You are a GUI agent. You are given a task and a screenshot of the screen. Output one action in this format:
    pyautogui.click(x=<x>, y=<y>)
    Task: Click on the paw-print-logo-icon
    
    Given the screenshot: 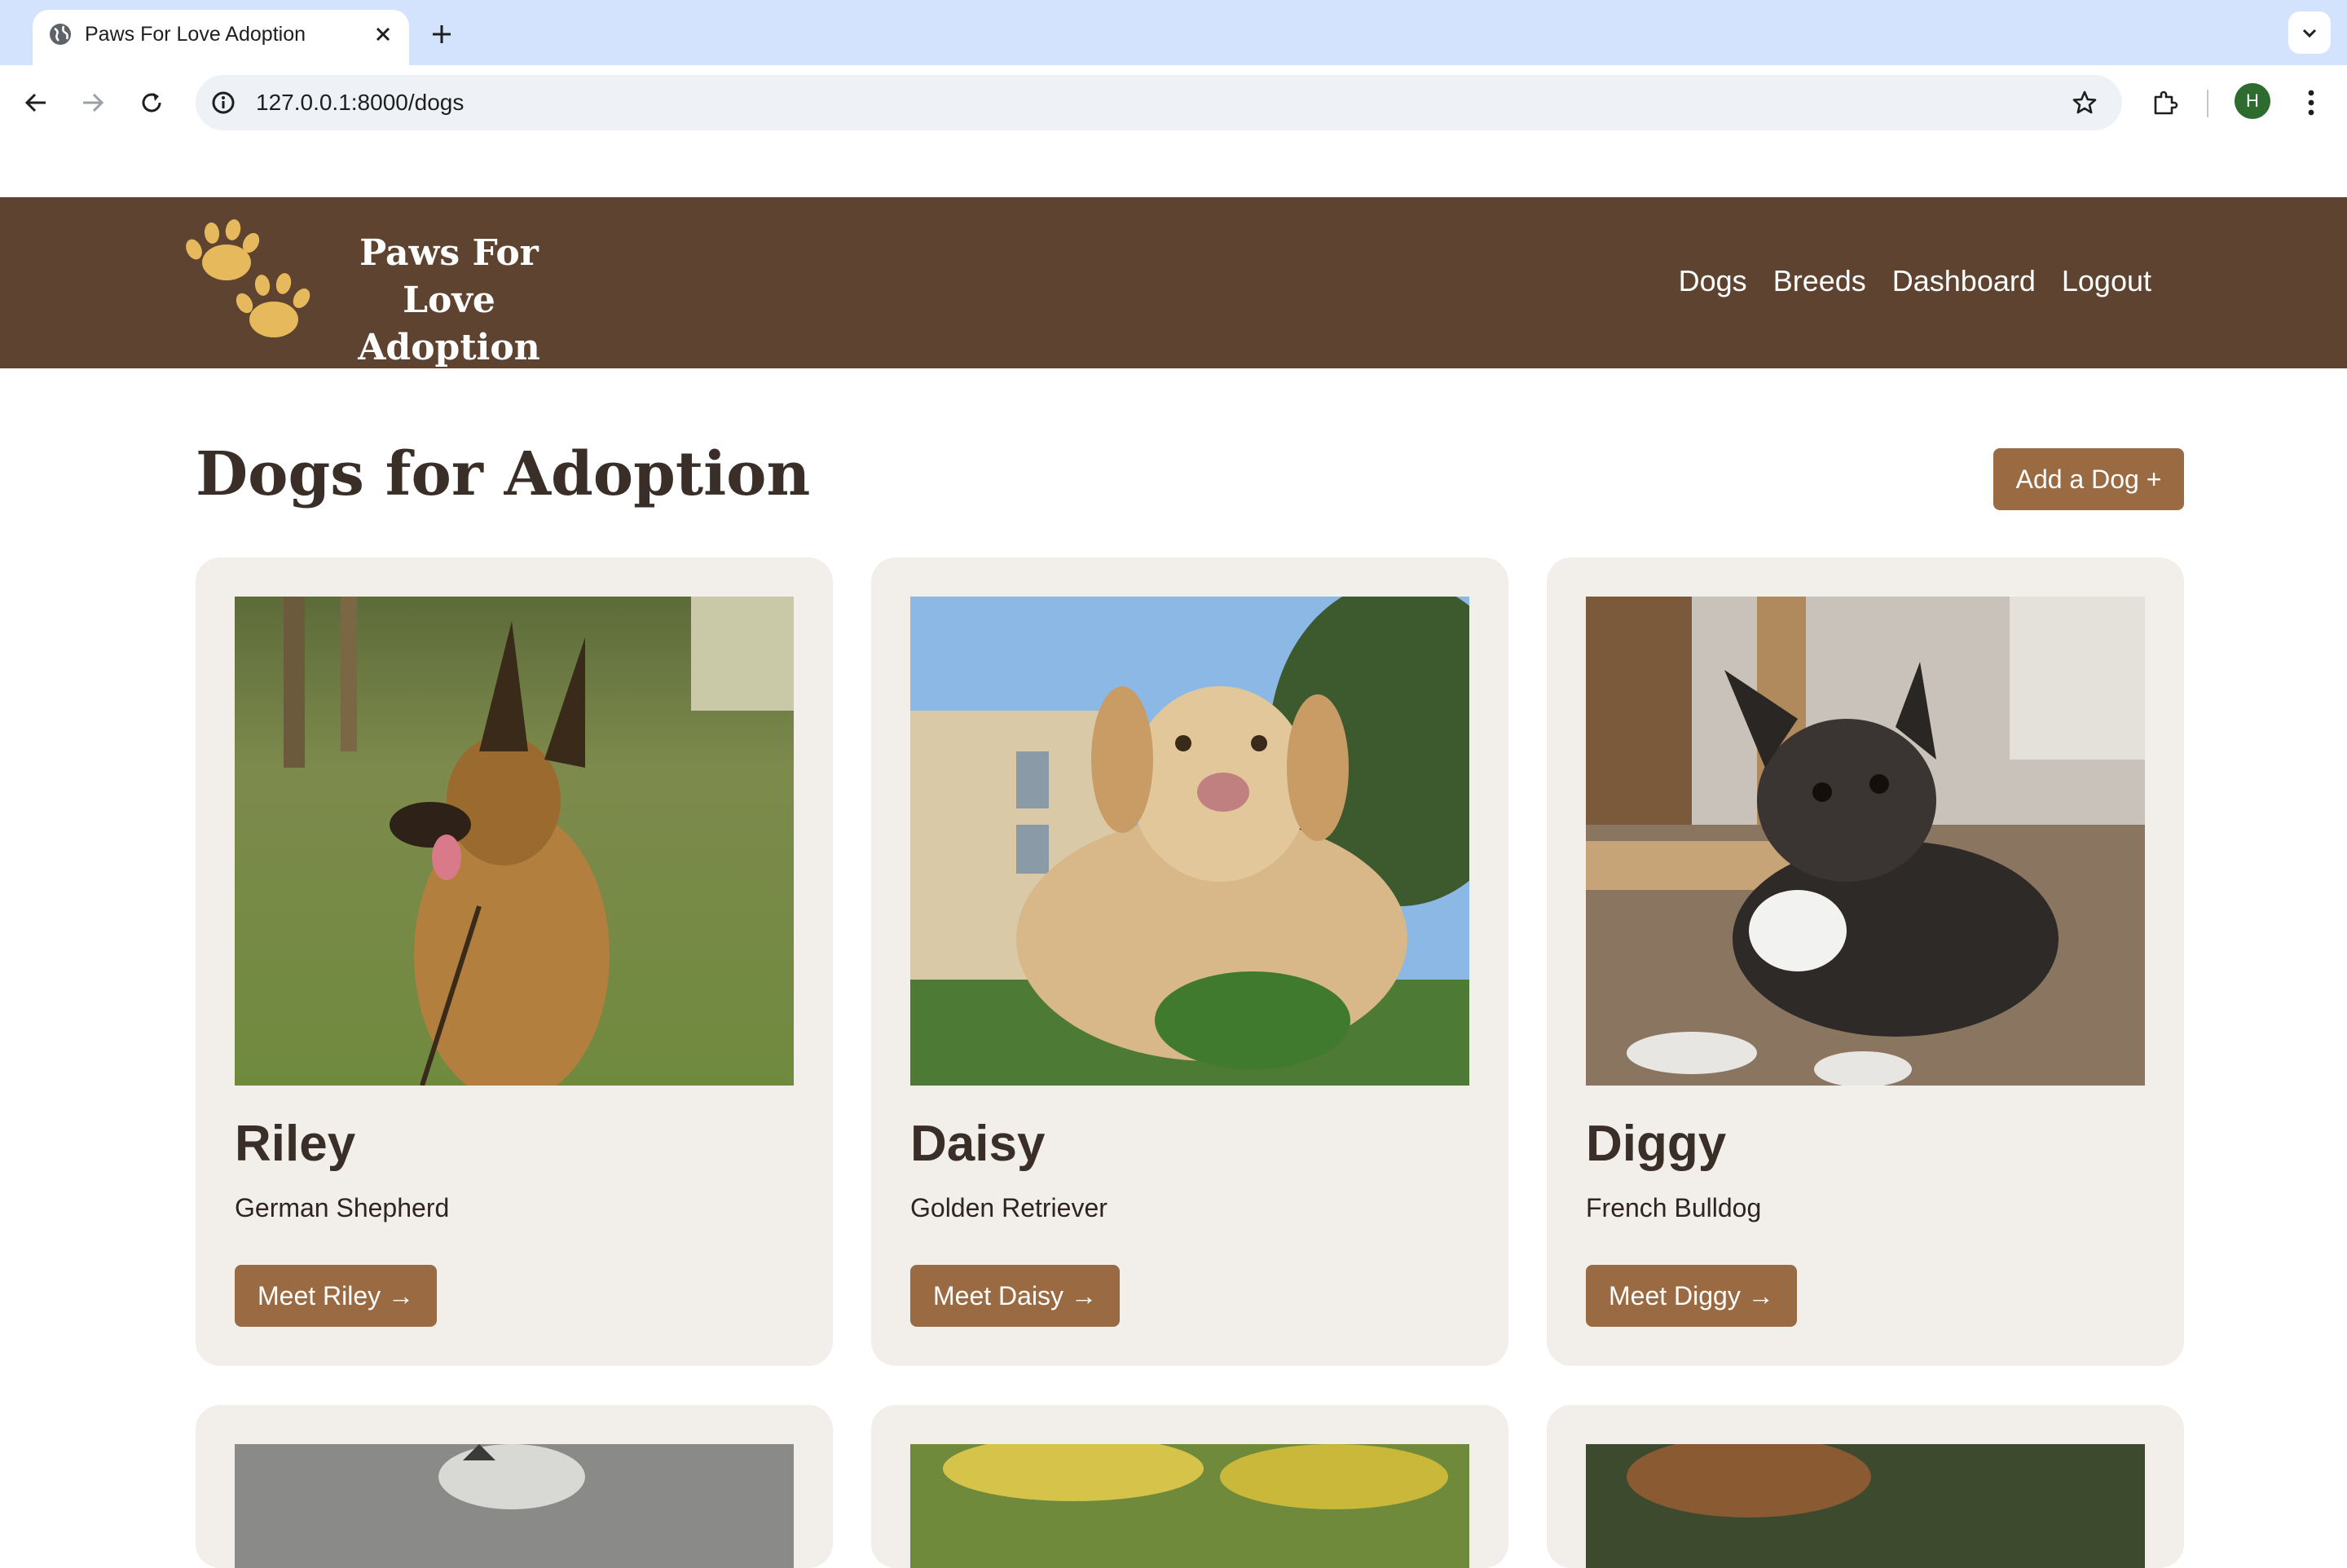 What is the action you would take?
    pyautogui.click(x=251, y=283)
    